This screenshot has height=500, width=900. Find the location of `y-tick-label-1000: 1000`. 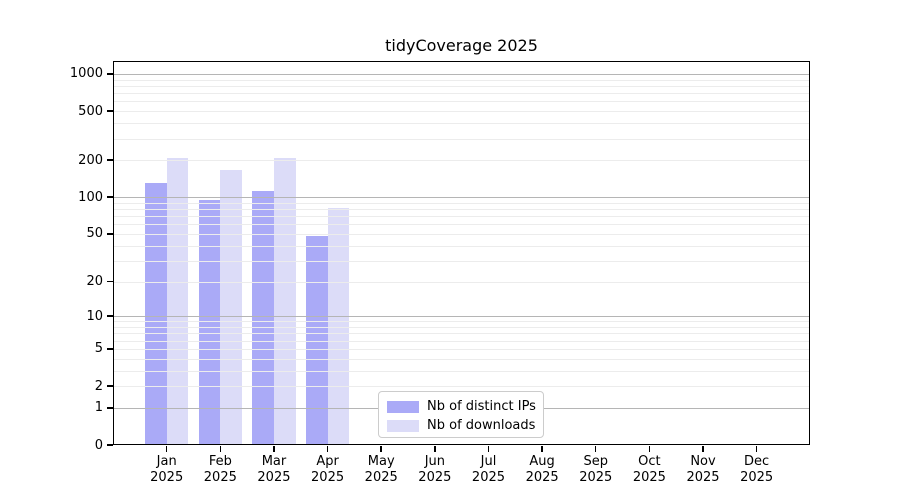

y-tick-label-1000: 1000 is located at coordinates (86, 74).